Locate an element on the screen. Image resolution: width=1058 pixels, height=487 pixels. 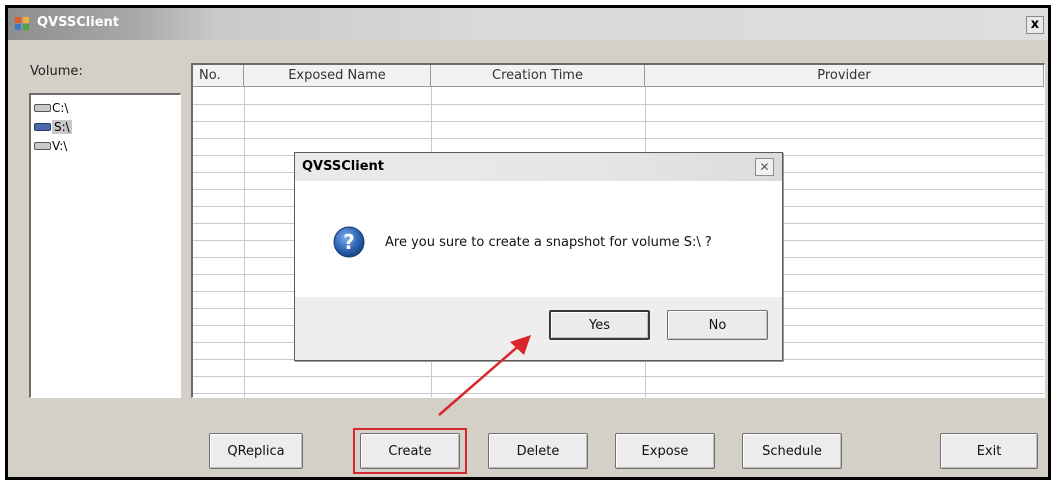
question-icon: ? is located at coordinates (349, 242).